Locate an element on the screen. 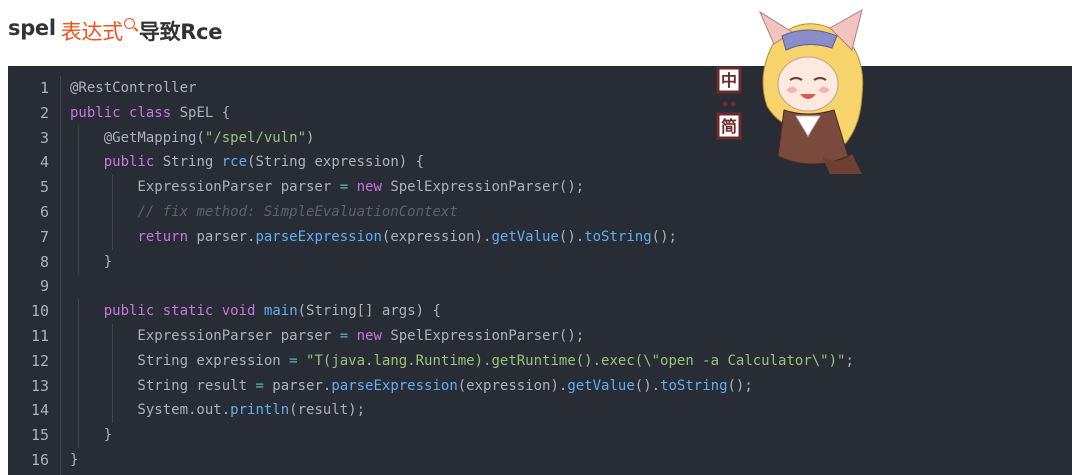  line-number: 14 is located at coordinates (39, 410).